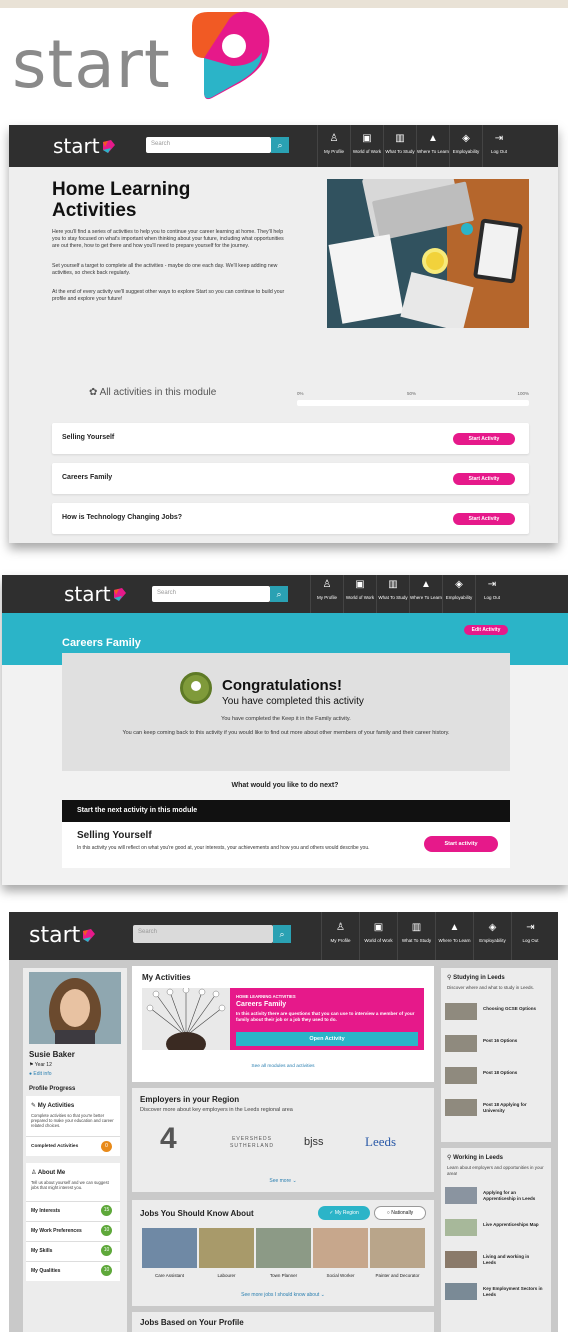 This screenshot has height=1332, width=568. Describe the element at coordinates (52, 1089) in the screenshot. I see `profile-progress-heading: Profile Progress` at that location.